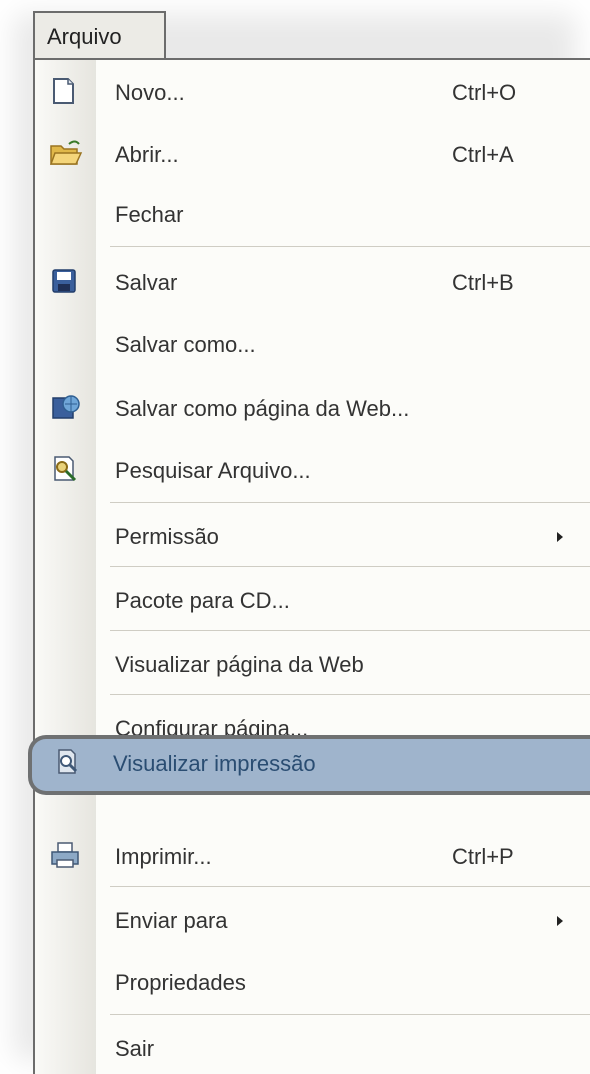 This screenshot has height=1074, width=590. I want to click on new-document-icon, so click(64, 91).